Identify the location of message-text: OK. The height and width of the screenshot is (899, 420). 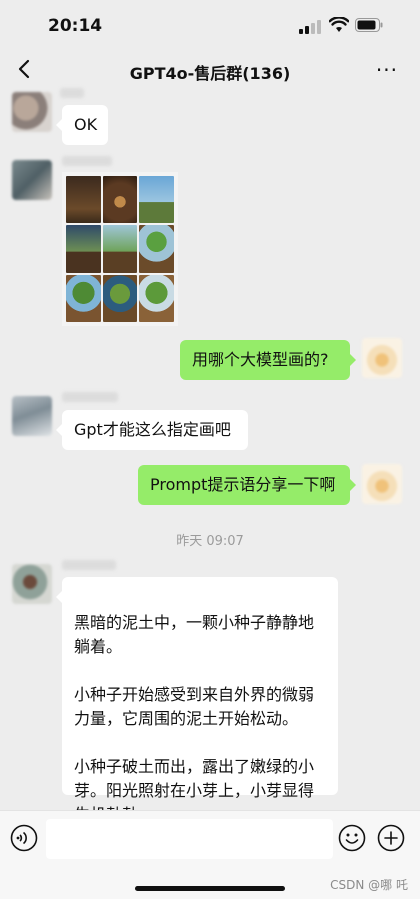
(86, 124).